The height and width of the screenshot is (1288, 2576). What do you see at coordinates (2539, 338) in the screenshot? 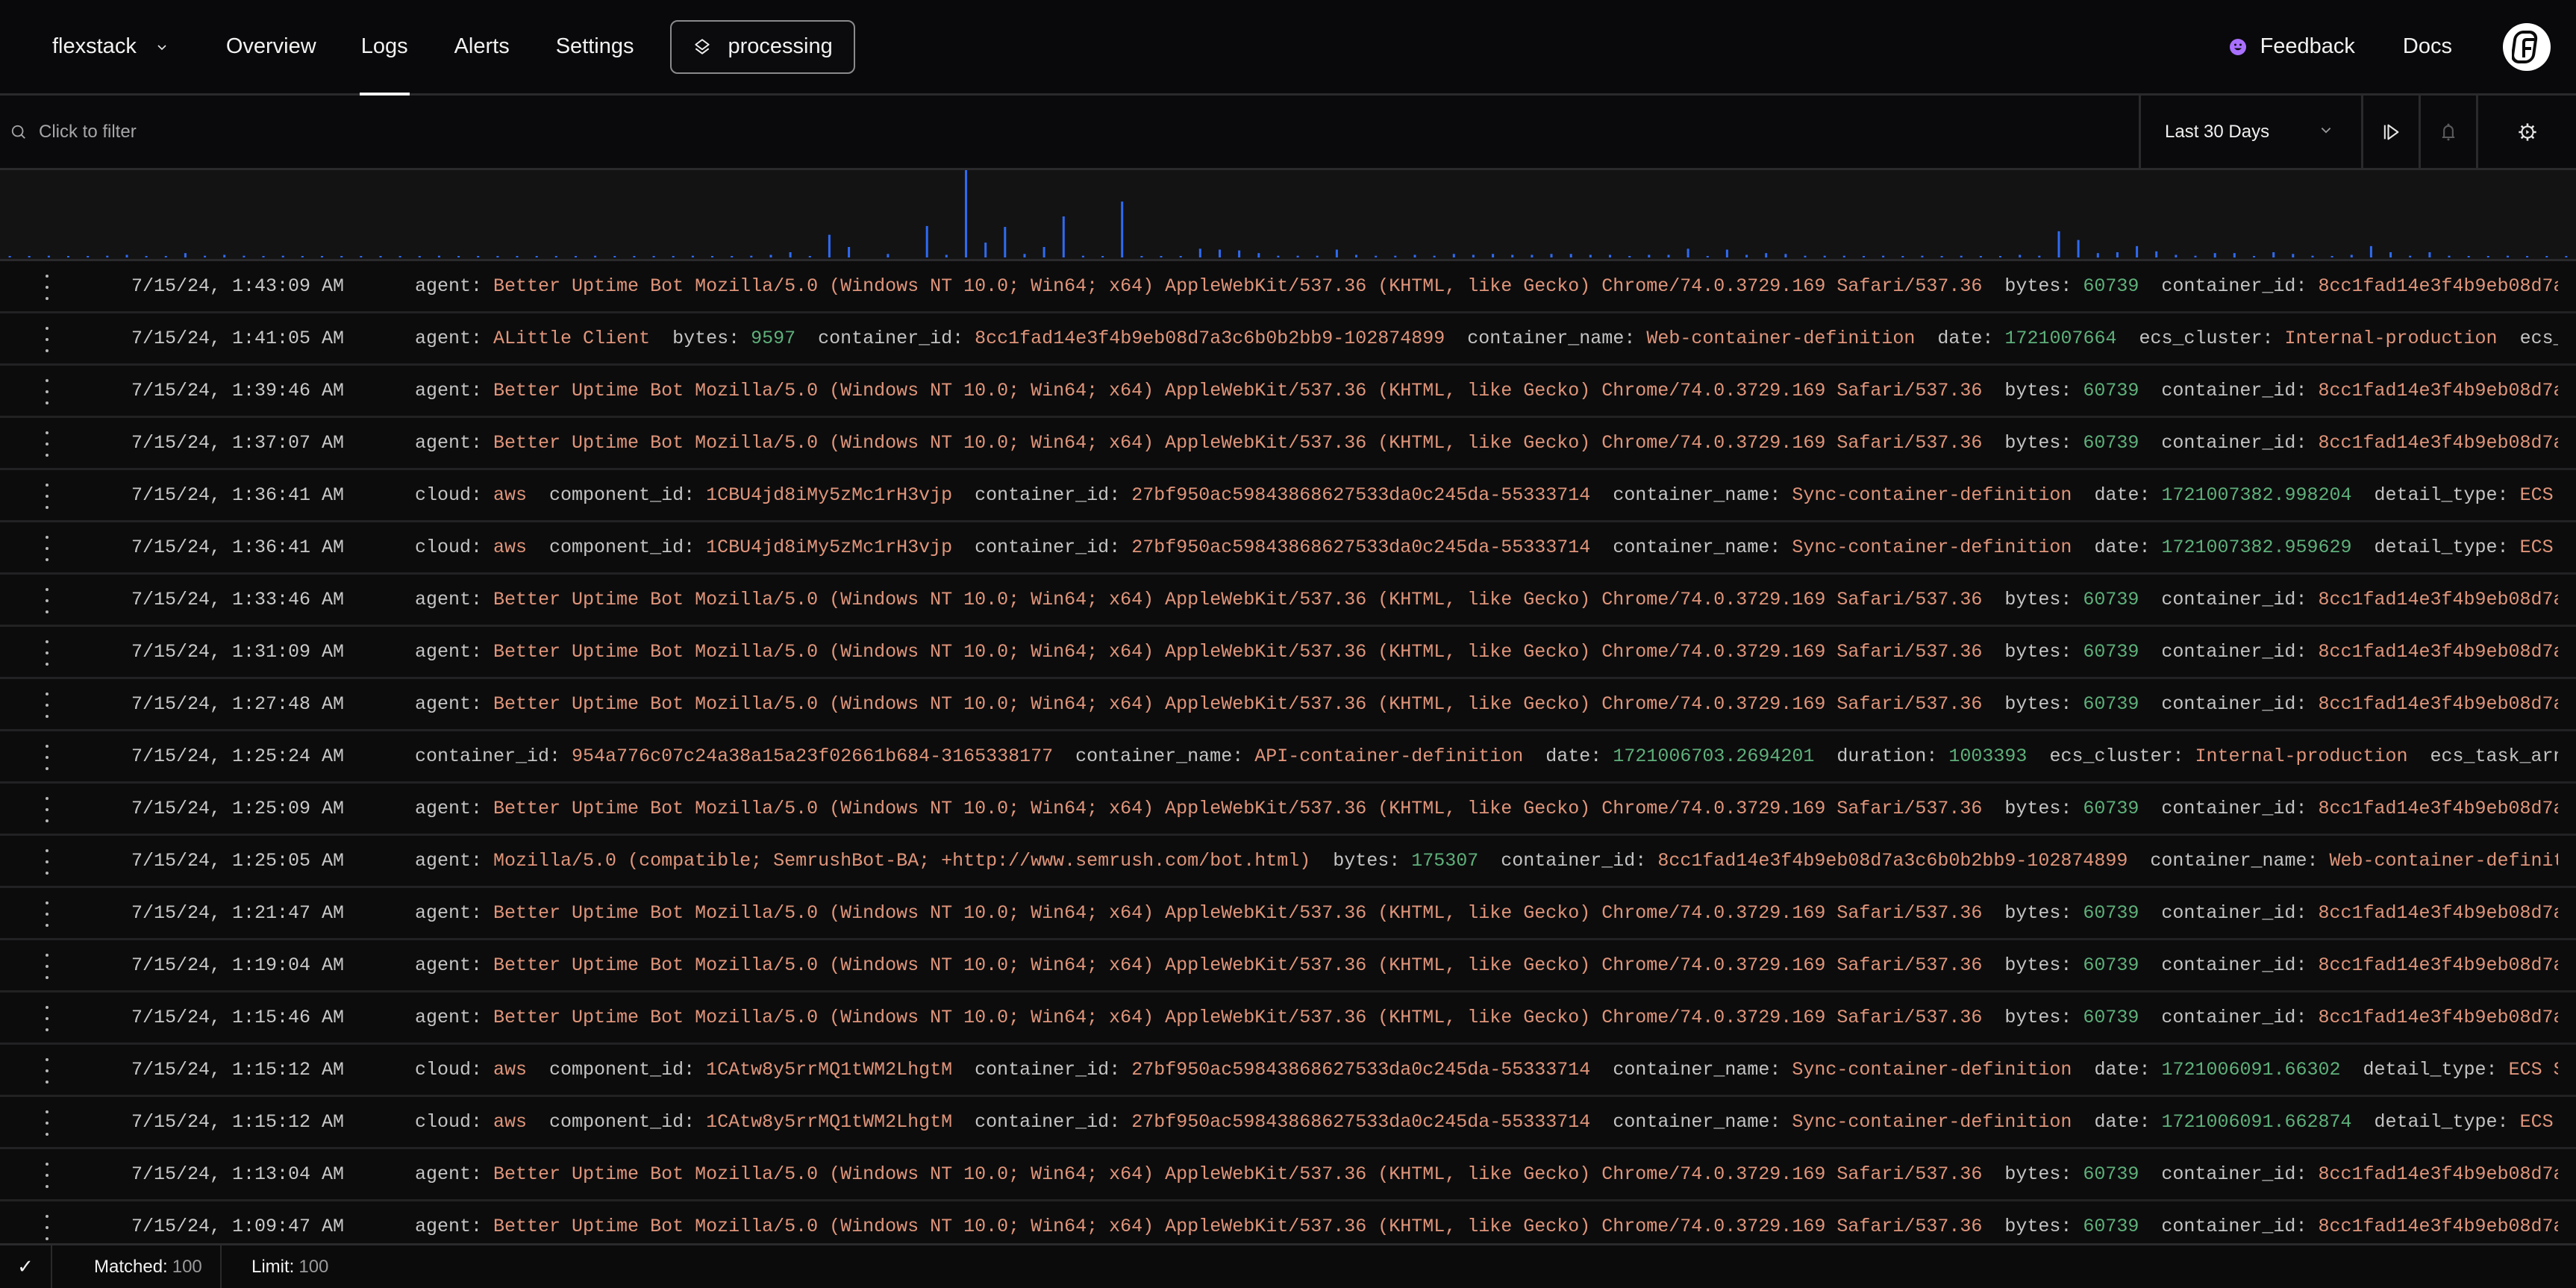
I see `field-key: ecs_task_arn` at bounding box center [2539, 338].